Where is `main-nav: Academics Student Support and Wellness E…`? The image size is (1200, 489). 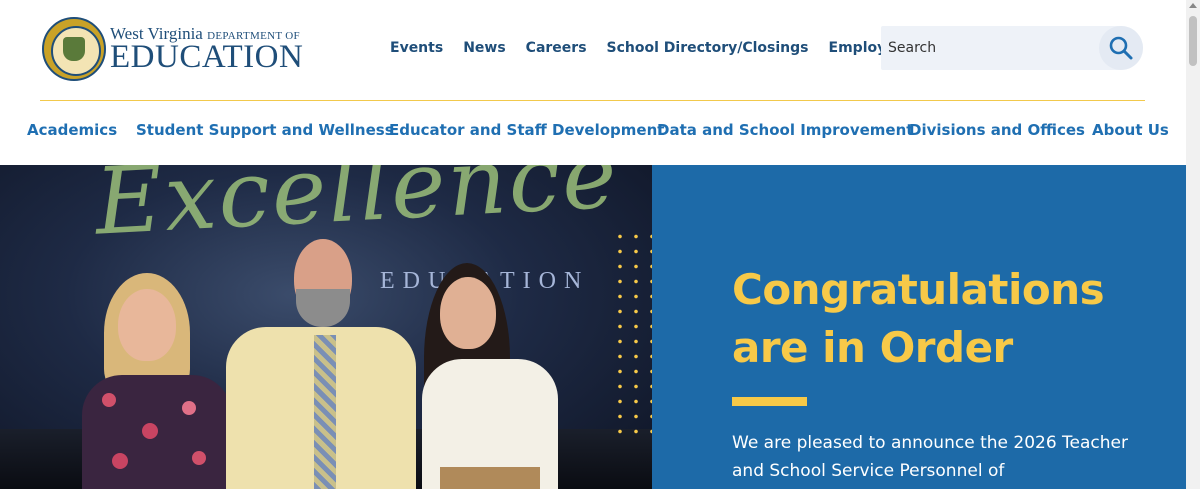
main-nav: Academics Student Support and Wellness E… is located at coordinates (593, 131).